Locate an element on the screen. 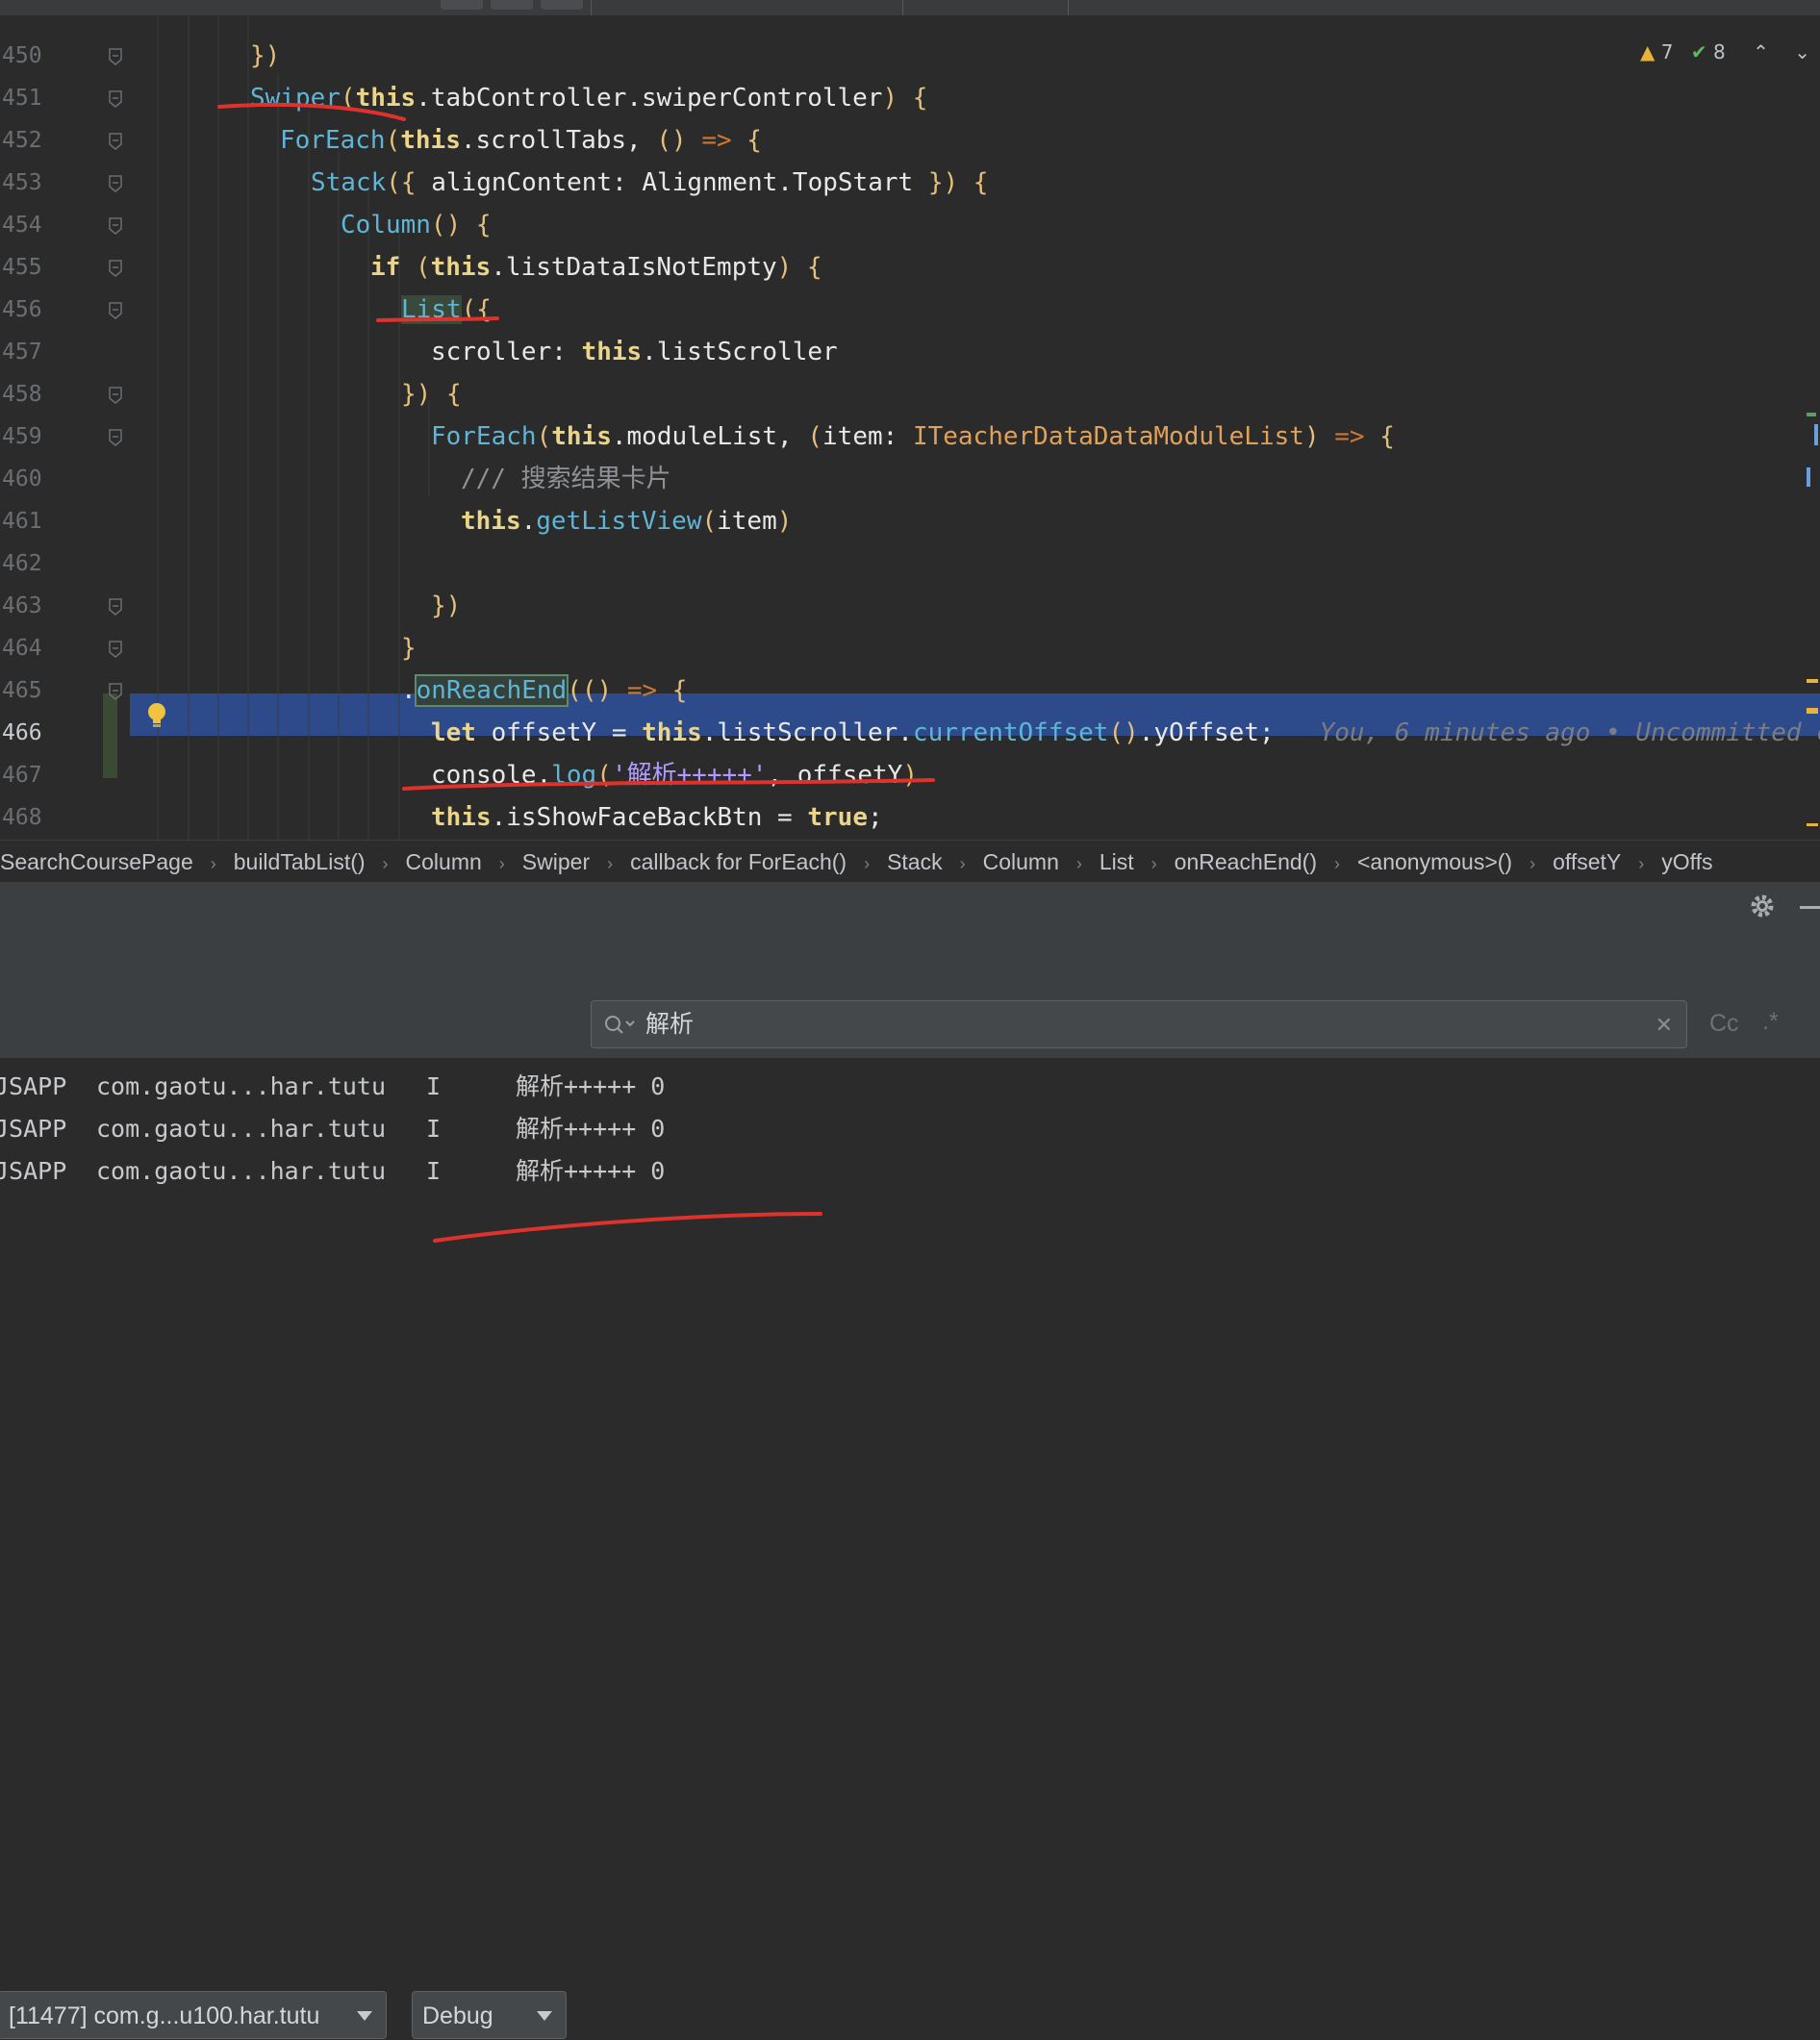 The image size is (1820, 2040). log-level-label: Debug is located at coordinates (458, 2015).